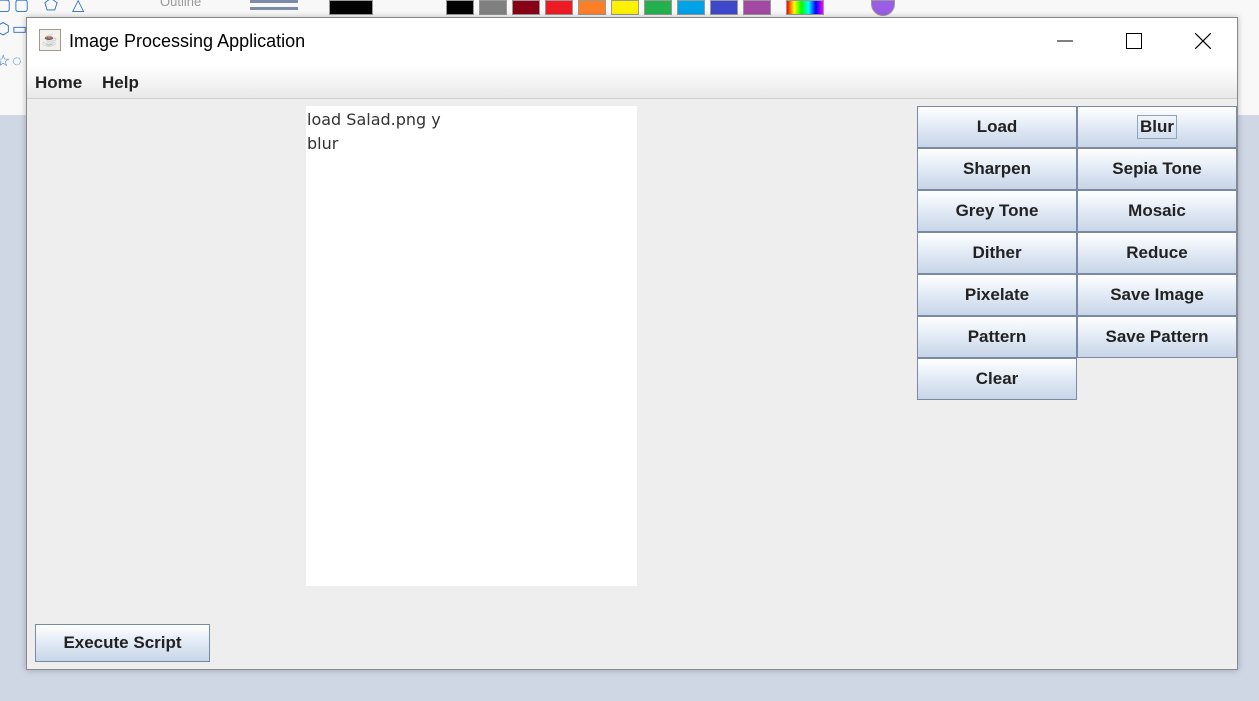 The image size is (1259, 701). I want to click on shape-rectangle-icon: ▢, so click(6, 7).